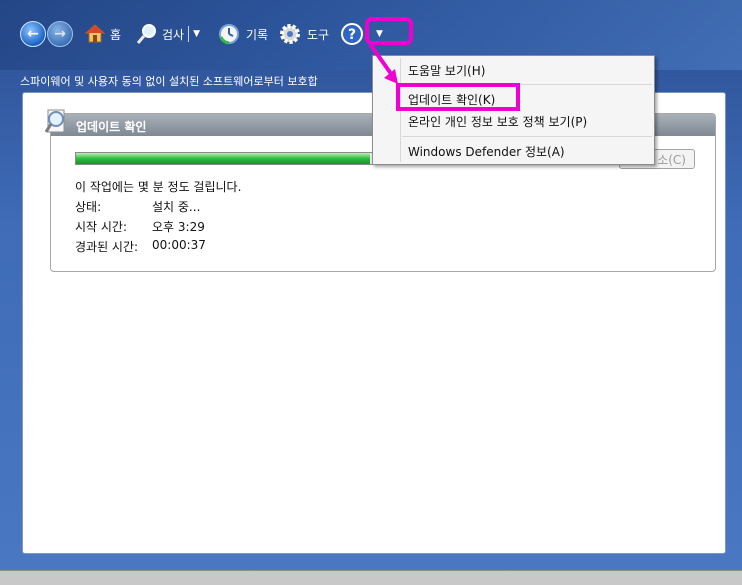  What do you see at coordinates (318, 34) in the screenshot?
I see `tools-label: 도구` at bounding box center [318, 34].